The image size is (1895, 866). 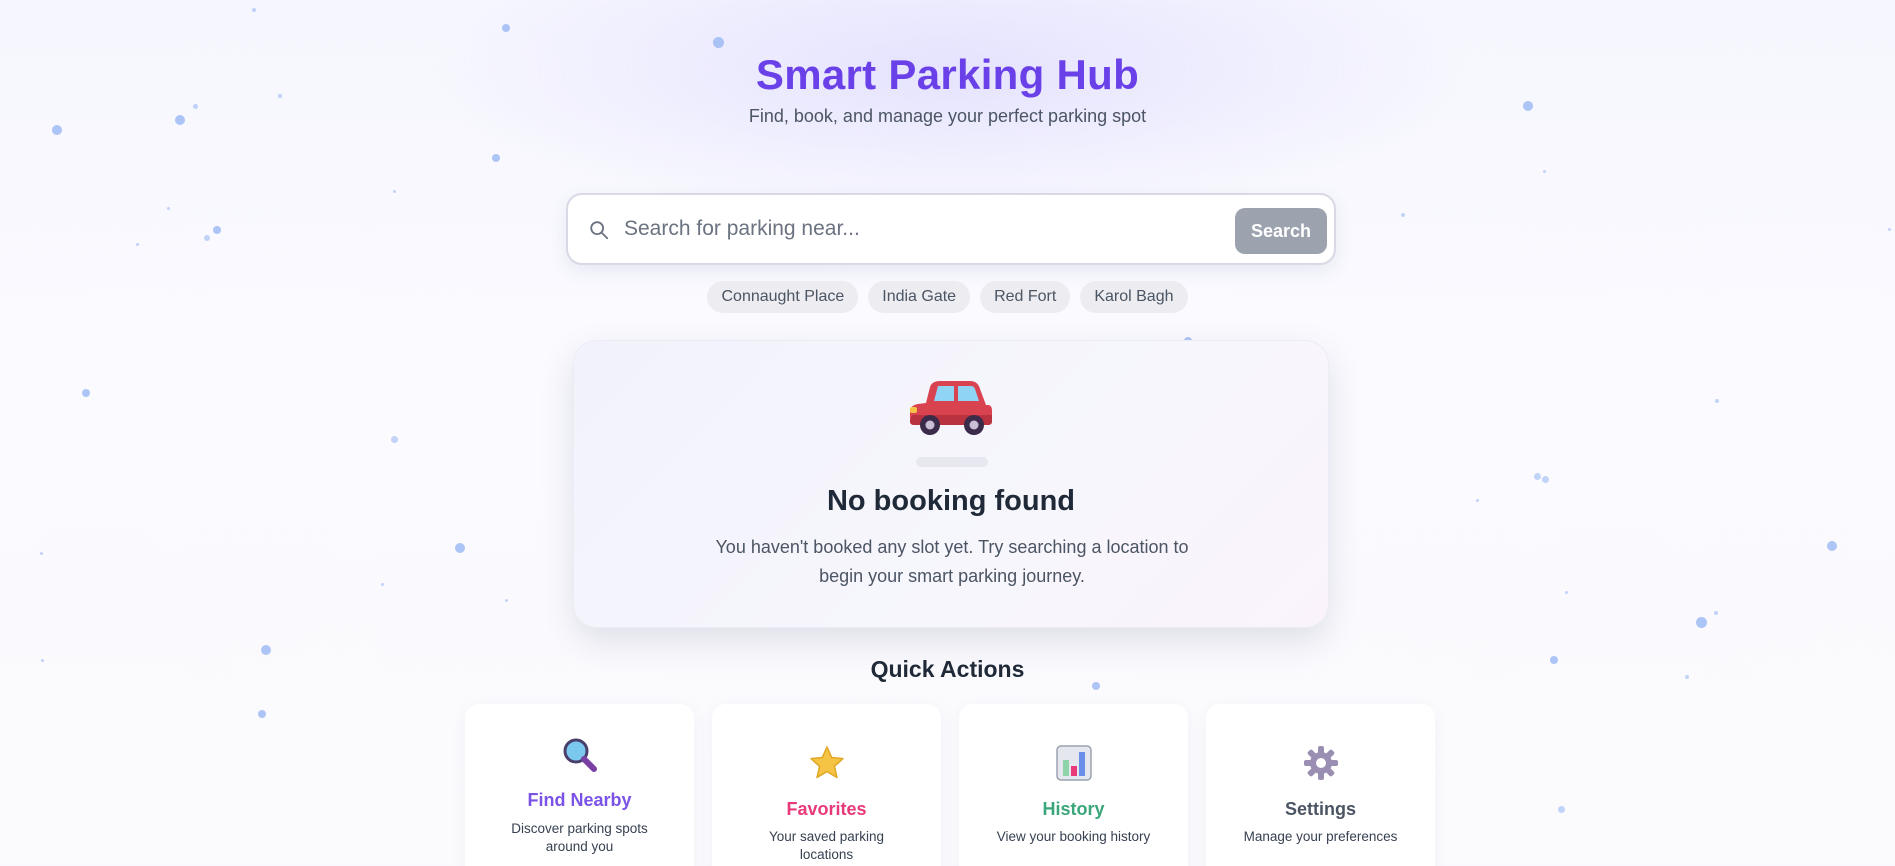 I want to click on star-icon, so click(x=827, y=762).